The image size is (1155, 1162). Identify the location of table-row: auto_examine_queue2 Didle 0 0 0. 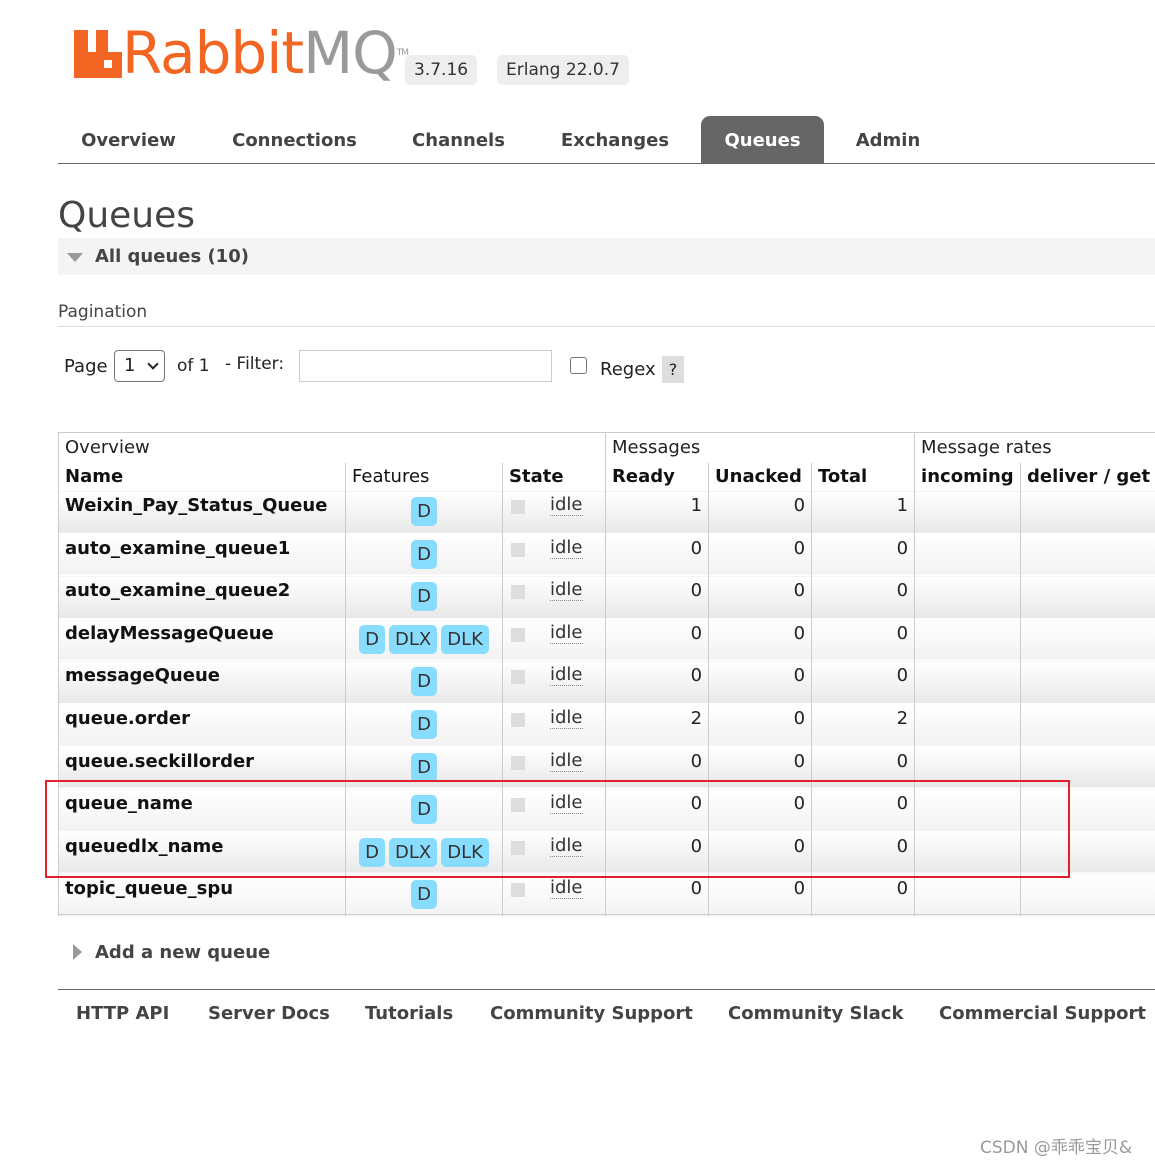
(606, 597).